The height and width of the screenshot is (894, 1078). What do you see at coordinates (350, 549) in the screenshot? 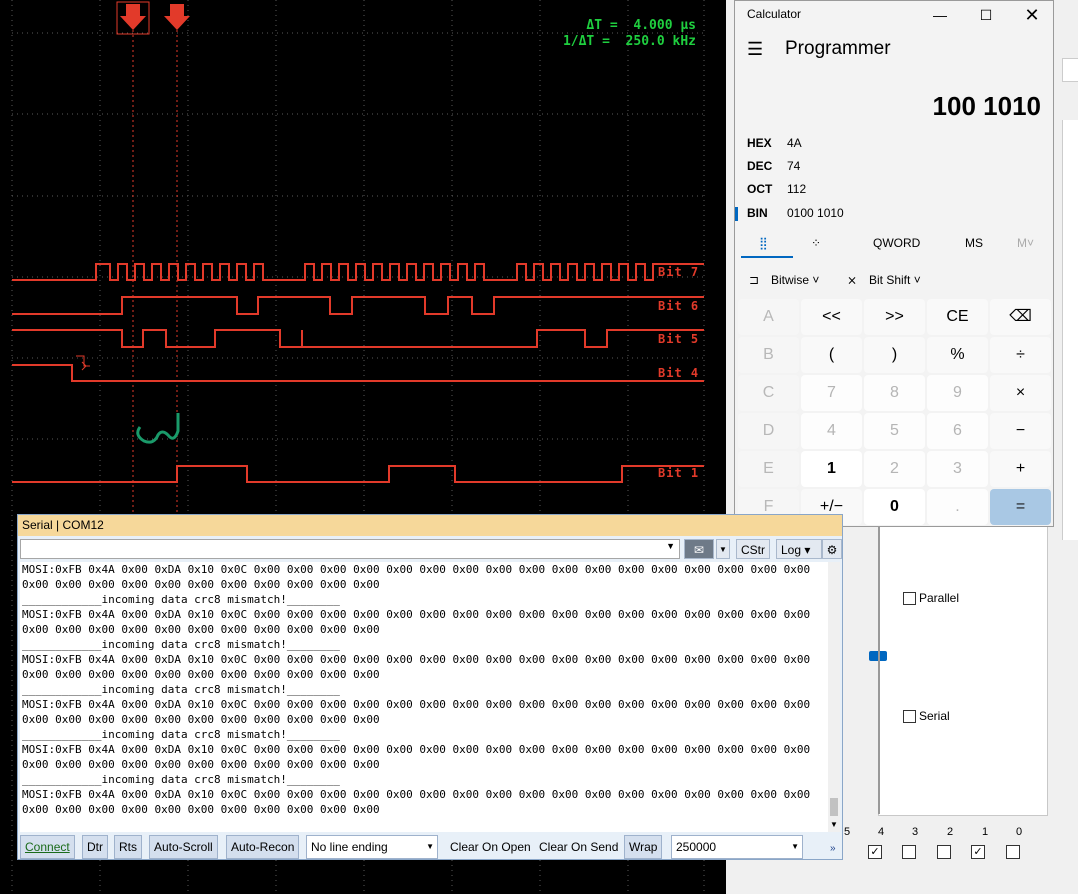
I see `send-input: ▼` at bounding box center [350, 549].